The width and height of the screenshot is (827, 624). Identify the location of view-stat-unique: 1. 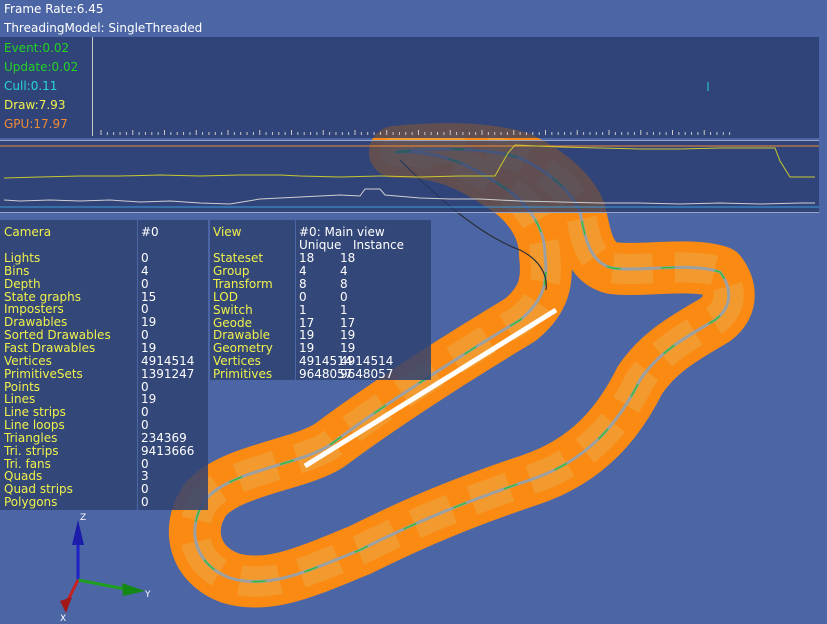
(303, 309).